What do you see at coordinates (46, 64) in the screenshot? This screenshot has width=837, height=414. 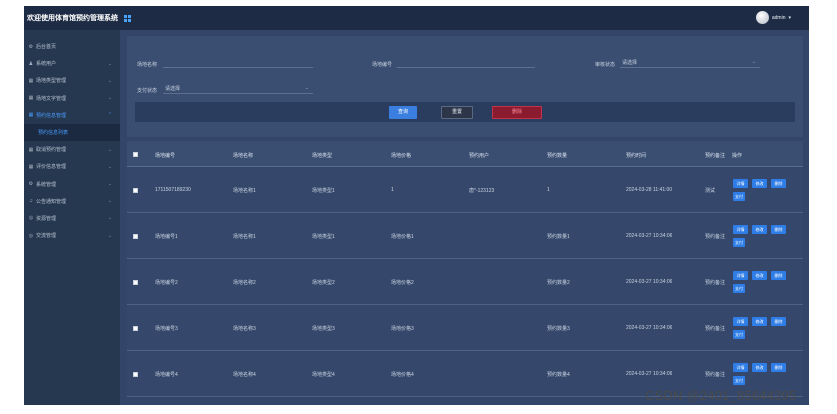 I see `sidebar-item-label: 系统用户` at bounding box center [46, 64].